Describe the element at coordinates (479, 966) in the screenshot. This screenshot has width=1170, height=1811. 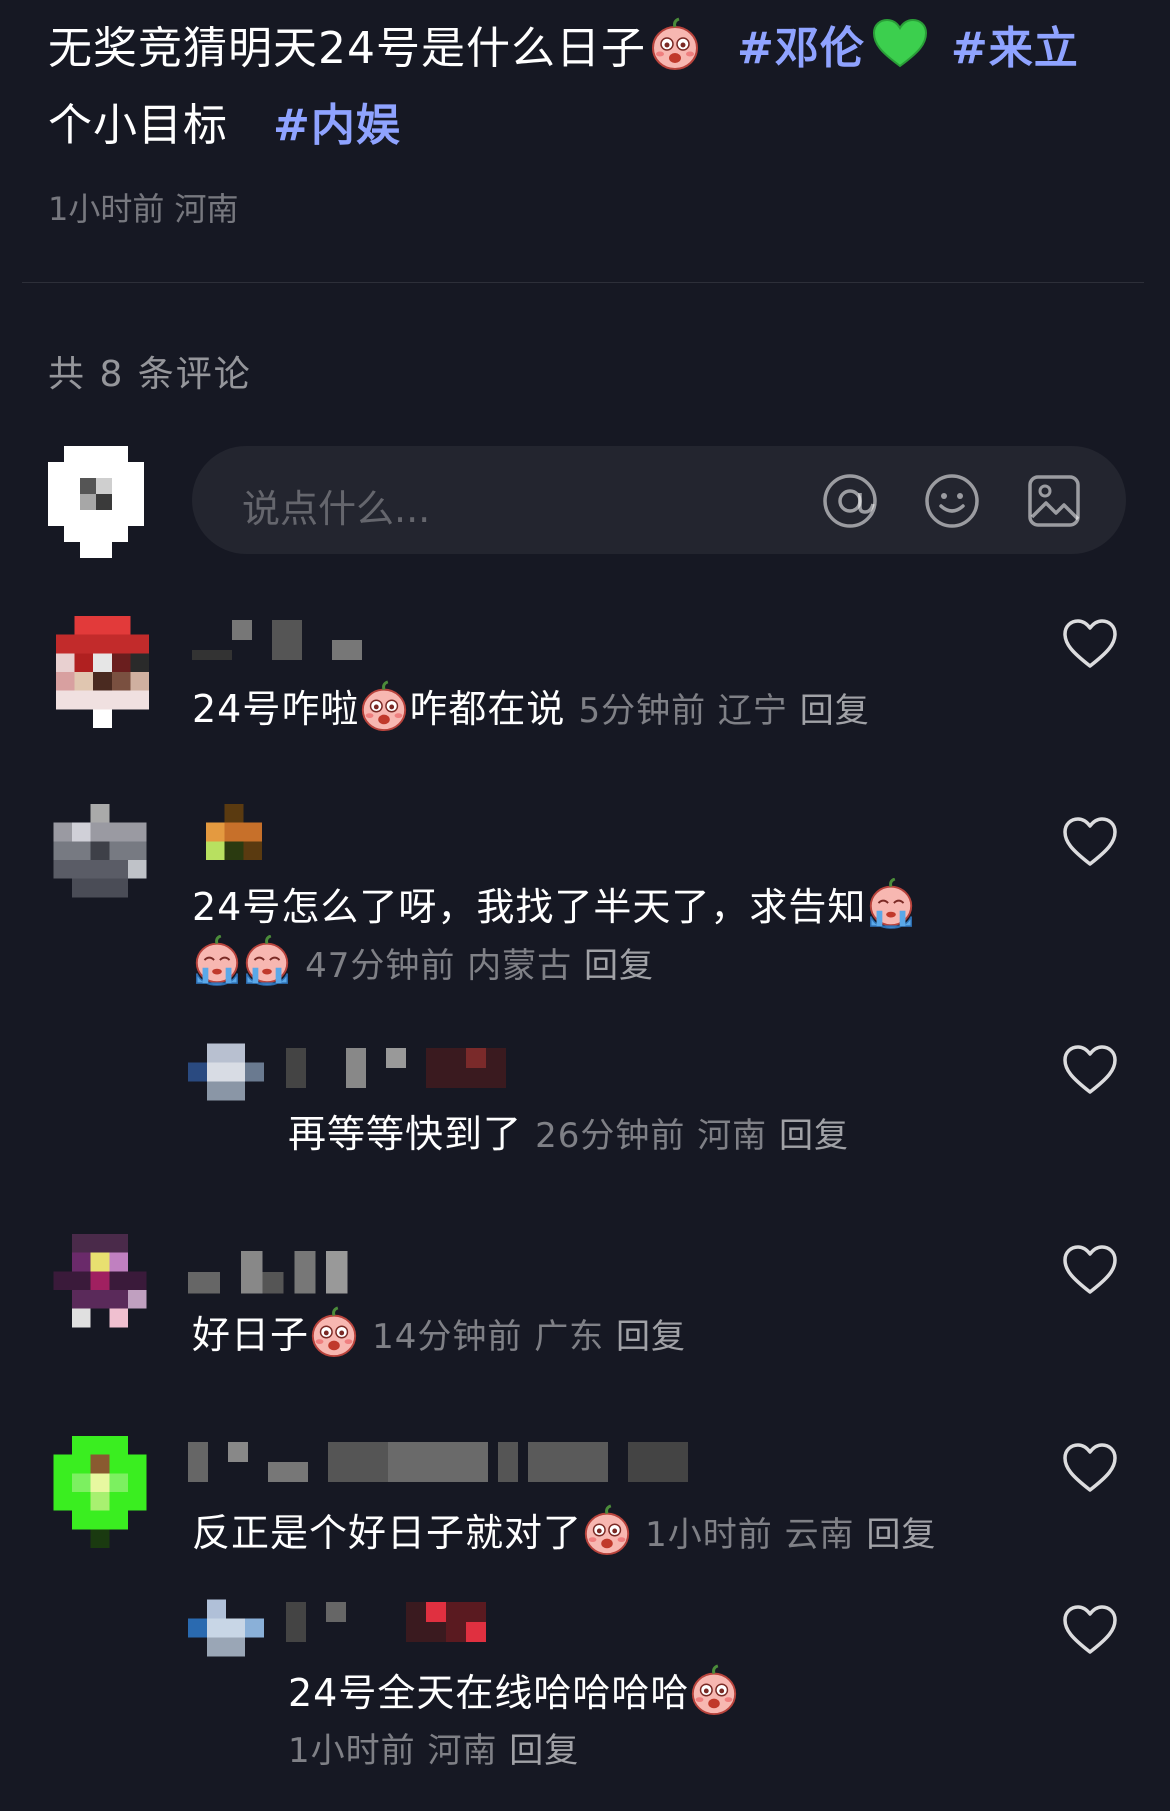
I see `comment-meta: 47分钟前 内蒙古 回复` at that location.